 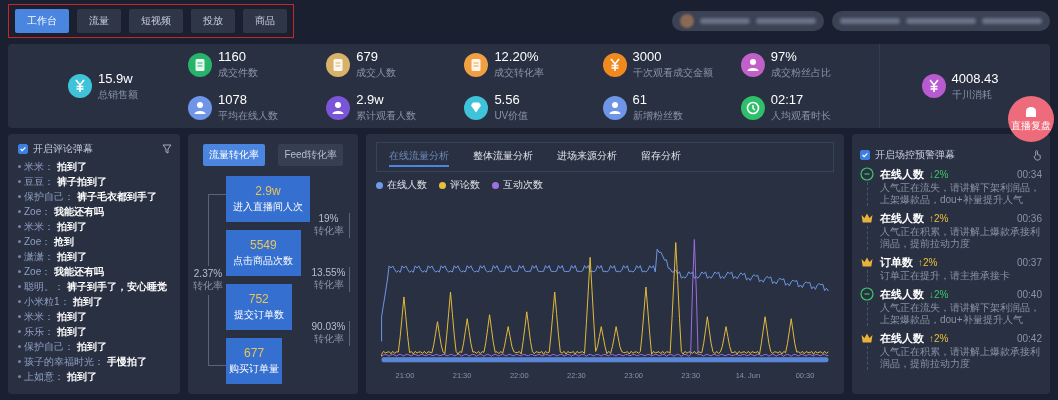 What do you see at coordinates (39, 181) in the screenshot?
I see `comment-author: 豆豆：` at bounding box center [39, 181].